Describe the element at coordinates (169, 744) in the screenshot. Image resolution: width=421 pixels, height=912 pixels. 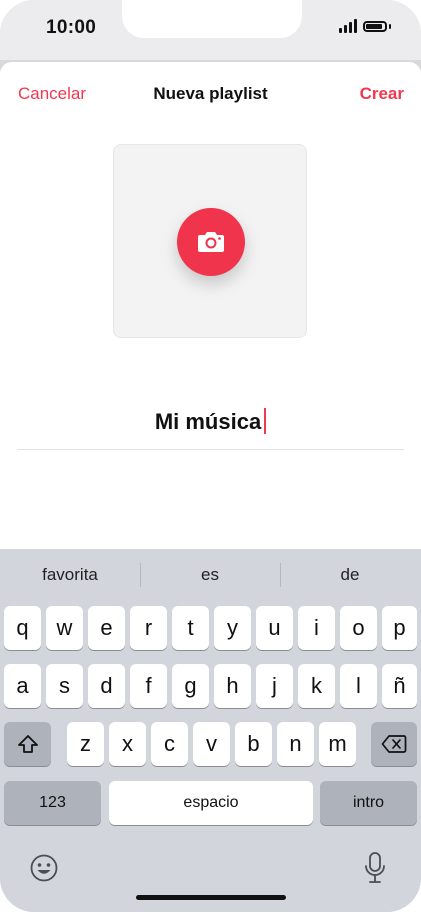
I see `key-c: c` at that location.